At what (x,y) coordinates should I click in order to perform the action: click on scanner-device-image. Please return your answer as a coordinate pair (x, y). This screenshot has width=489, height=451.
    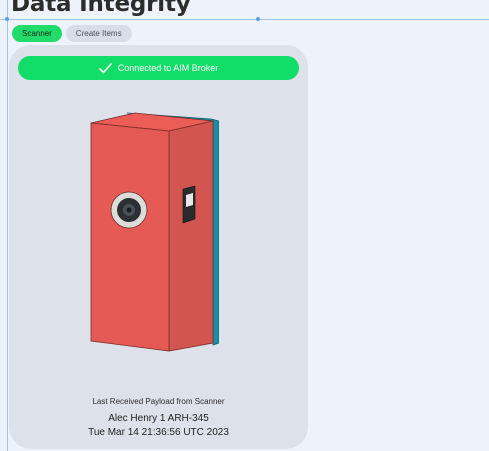
    Looking at the image, I should click on (154, 232).